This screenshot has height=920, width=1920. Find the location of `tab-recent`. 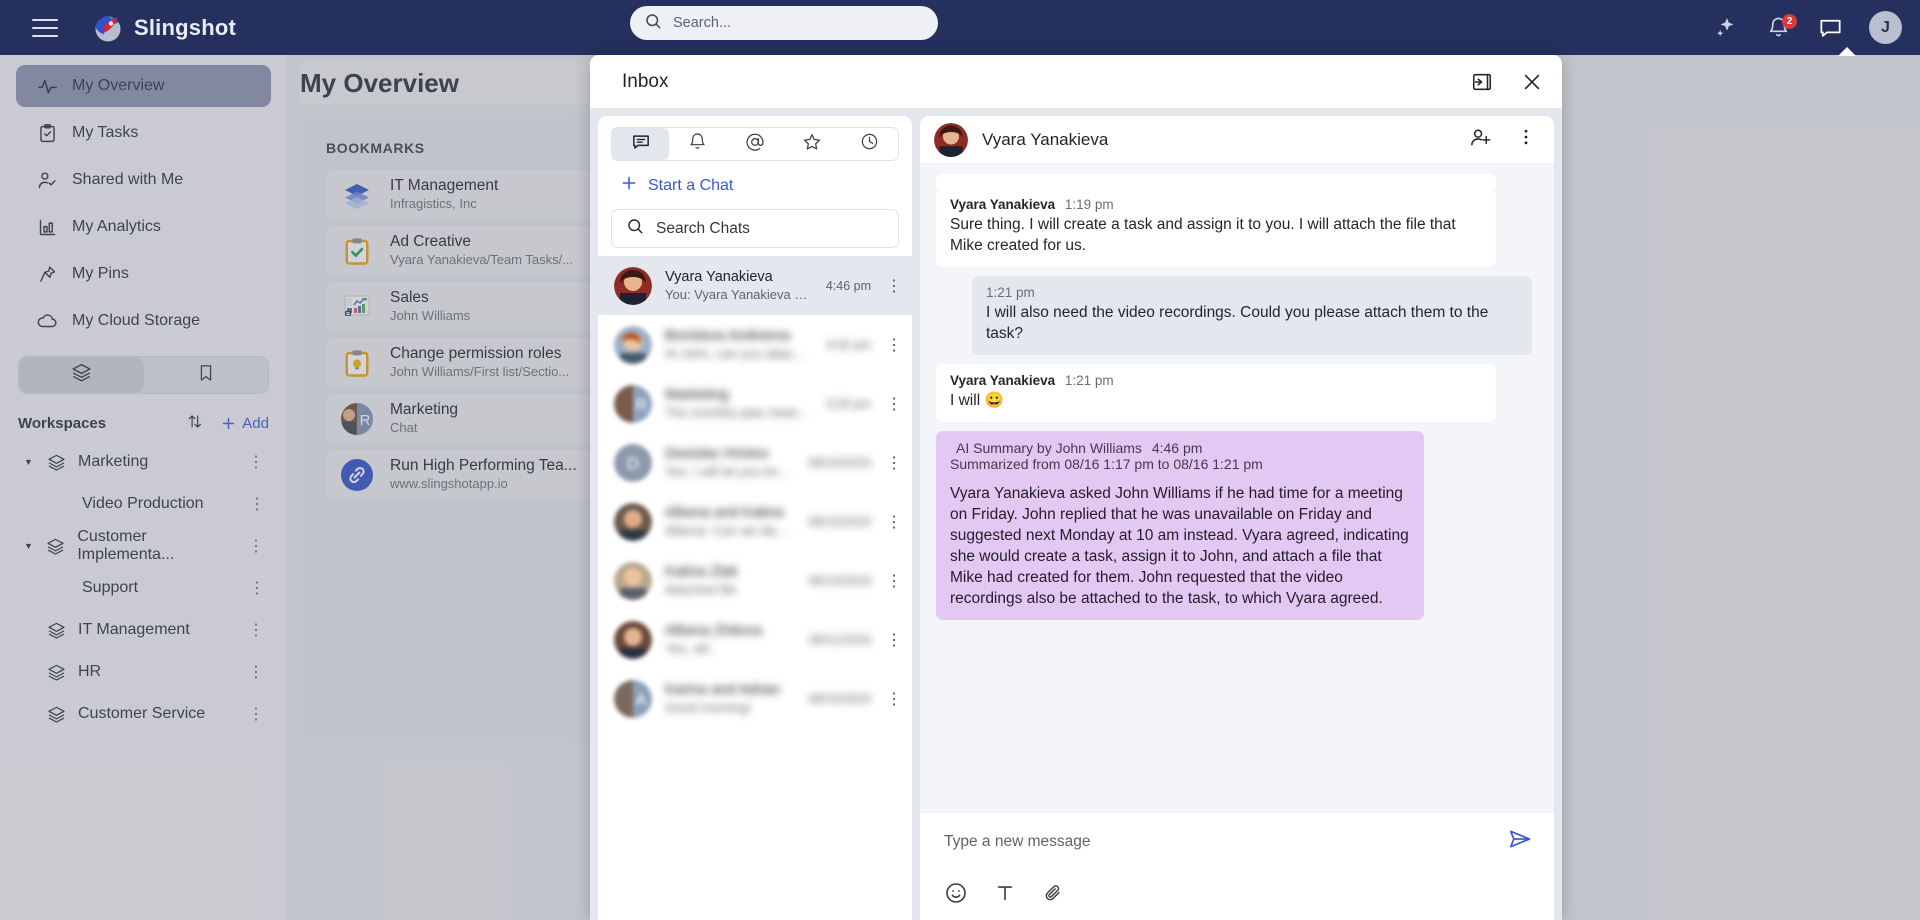

tab-recent is located at coordinates (869, 144).